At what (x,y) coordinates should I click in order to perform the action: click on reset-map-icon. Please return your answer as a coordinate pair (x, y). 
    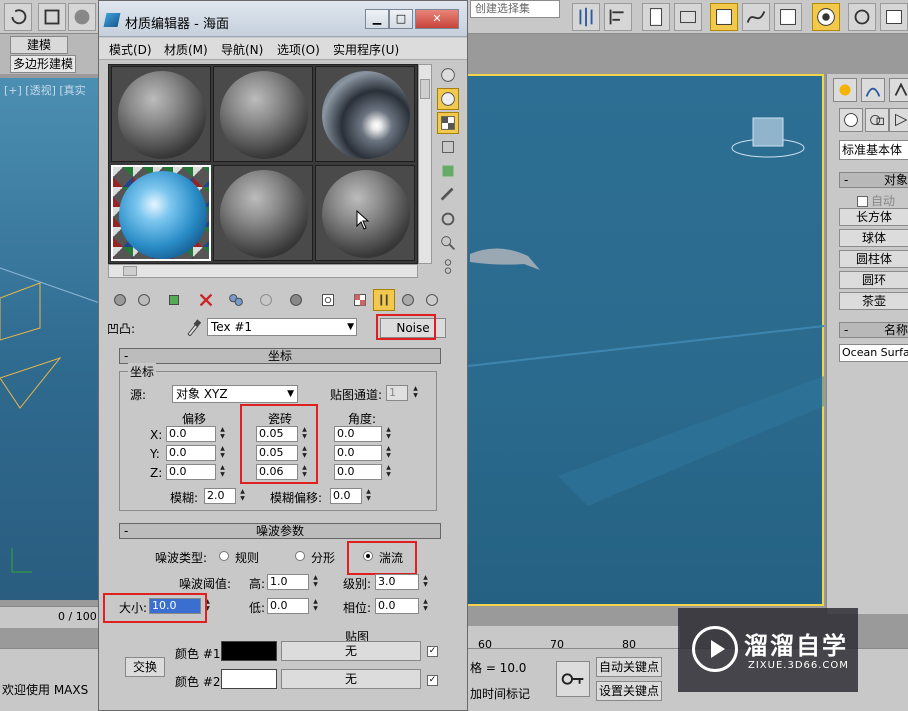
    Looking at the image, I should click on (206, 300).